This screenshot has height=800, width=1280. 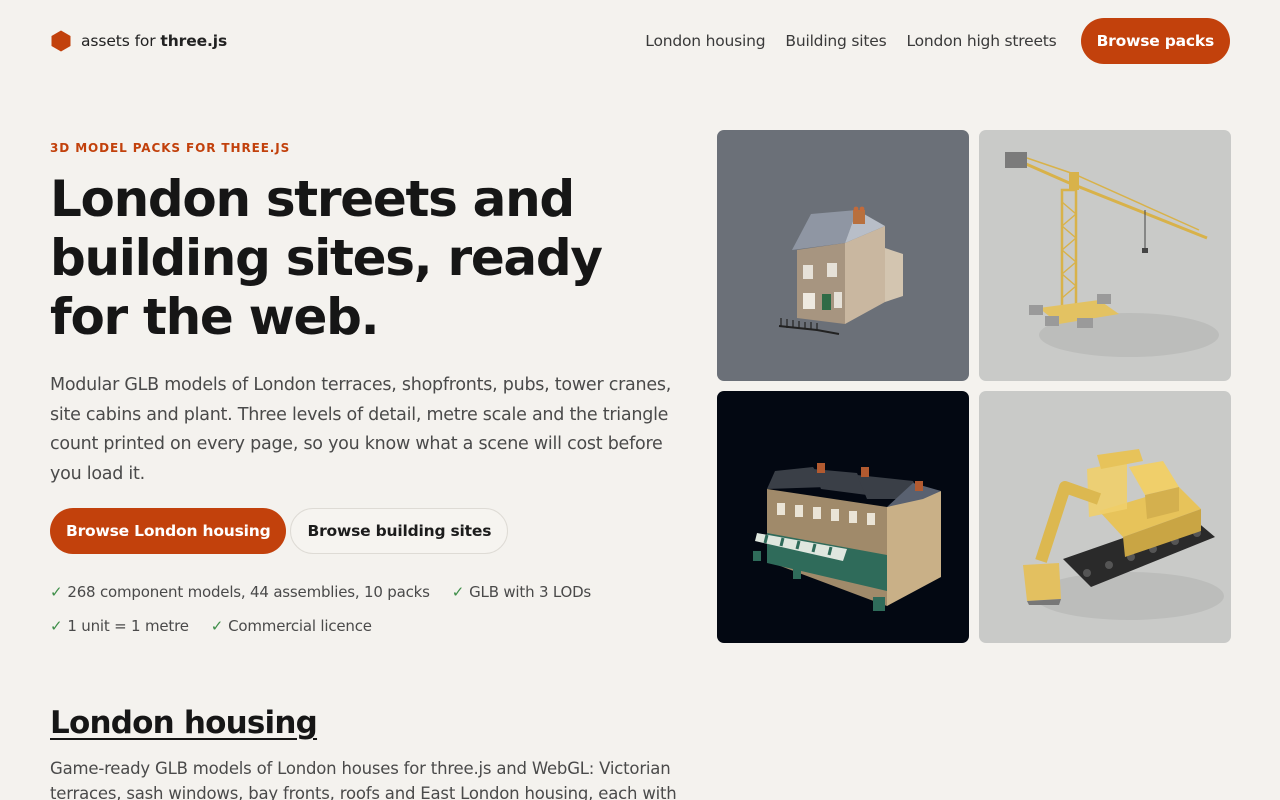 What do you see at coordinates (840, 270) in the screenshot?
I see `terraced-house-render` at bounding box center [840, 270].